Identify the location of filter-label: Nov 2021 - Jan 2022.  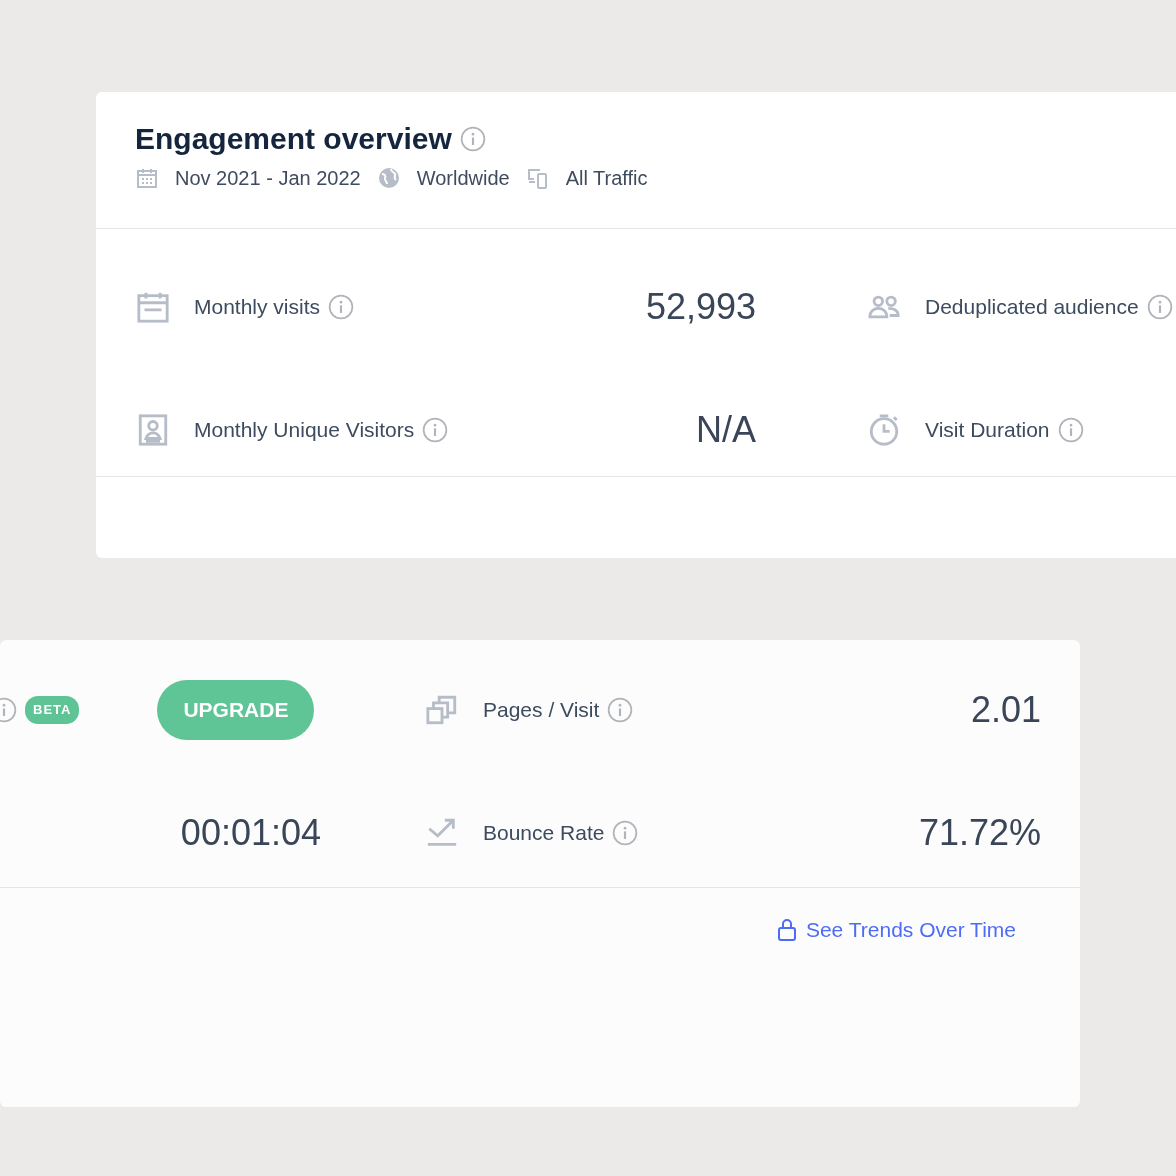
(268, 178).